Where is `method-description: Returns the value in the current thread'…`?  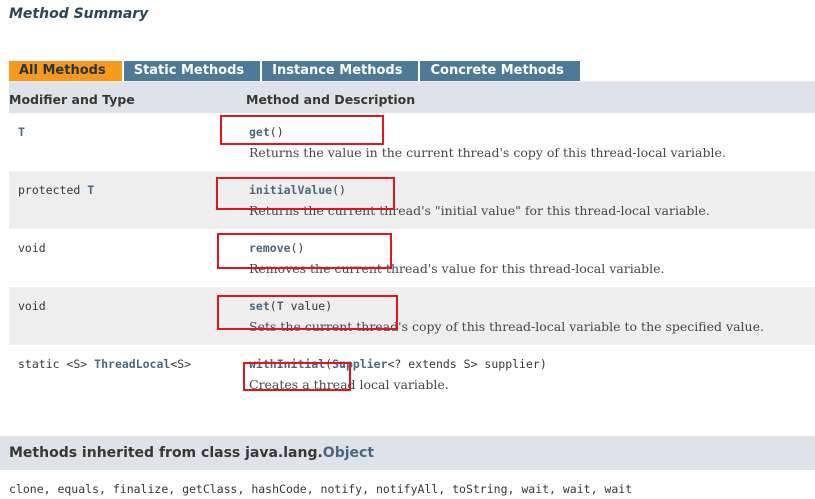
method-description: Returns the value in the current thread'… is located at coordinates (487, 152).